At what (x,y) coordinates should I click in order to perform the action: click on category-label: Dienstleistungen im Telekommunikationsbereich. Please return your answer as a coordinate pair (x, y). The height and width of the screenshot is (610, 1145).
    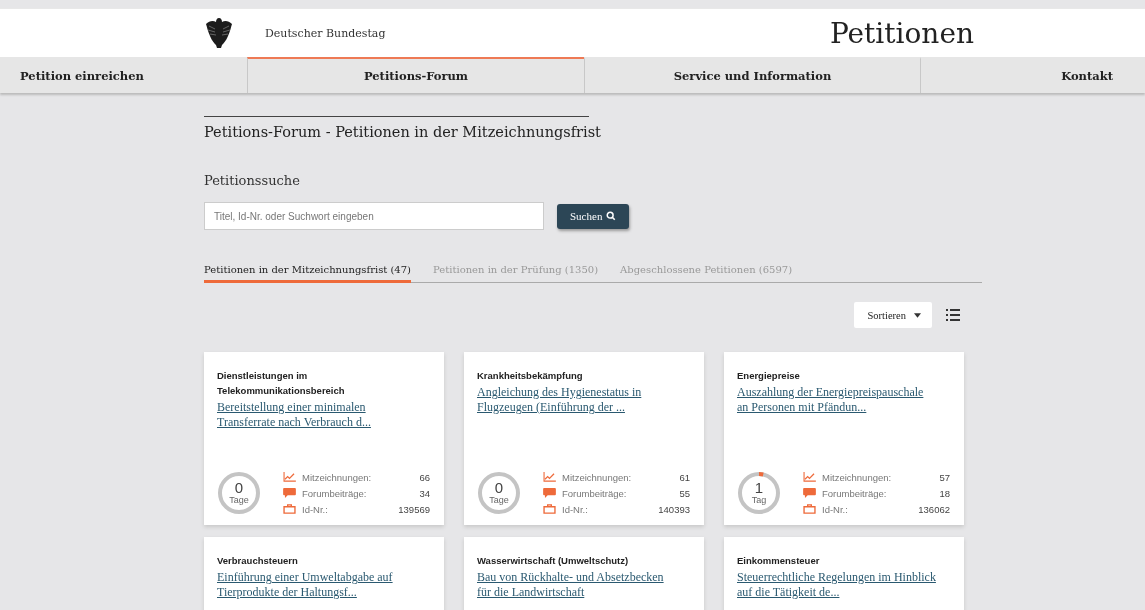
    Looking at the image, I should click on (281, 383).